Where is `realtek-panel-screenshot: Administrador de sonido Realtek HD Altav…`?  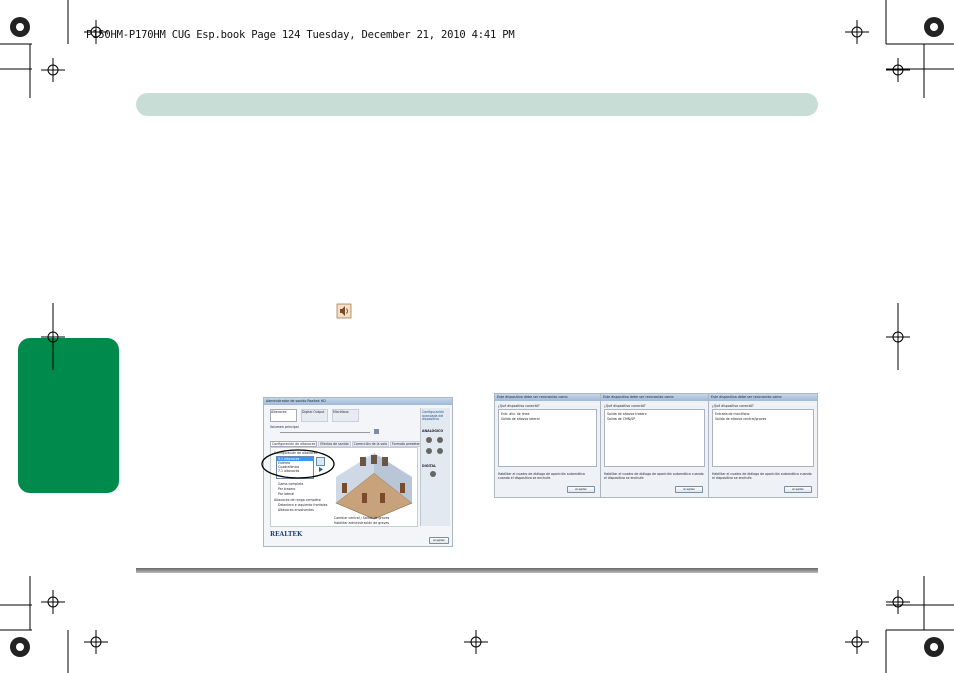
realtek-panel-screenshot: Administrador de sonido Realtek HD Altav… is located at coordinates (357, 472).